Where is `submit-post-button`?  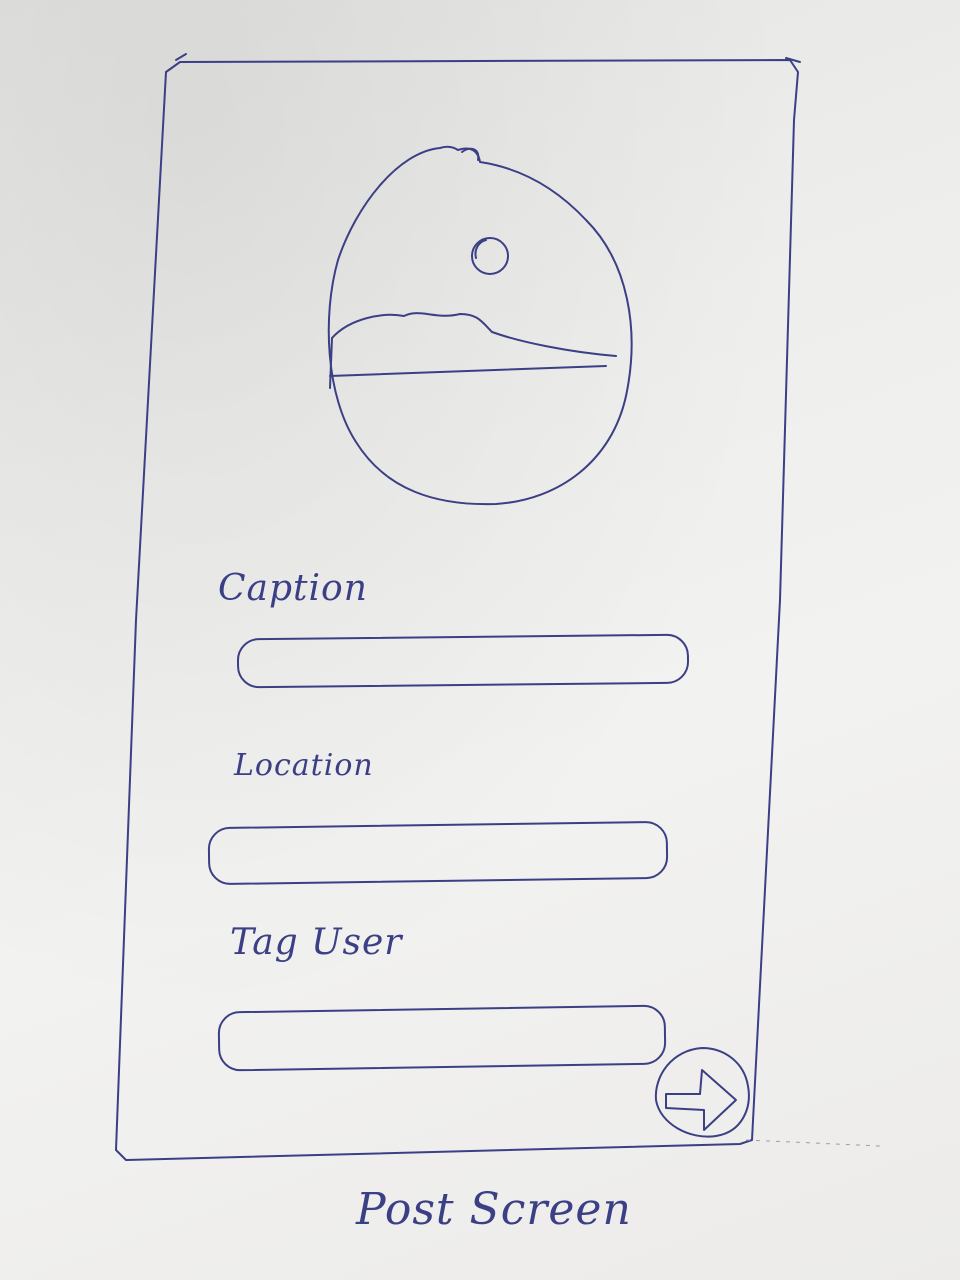
submit-post-button is located at coordinates (702, 1093).